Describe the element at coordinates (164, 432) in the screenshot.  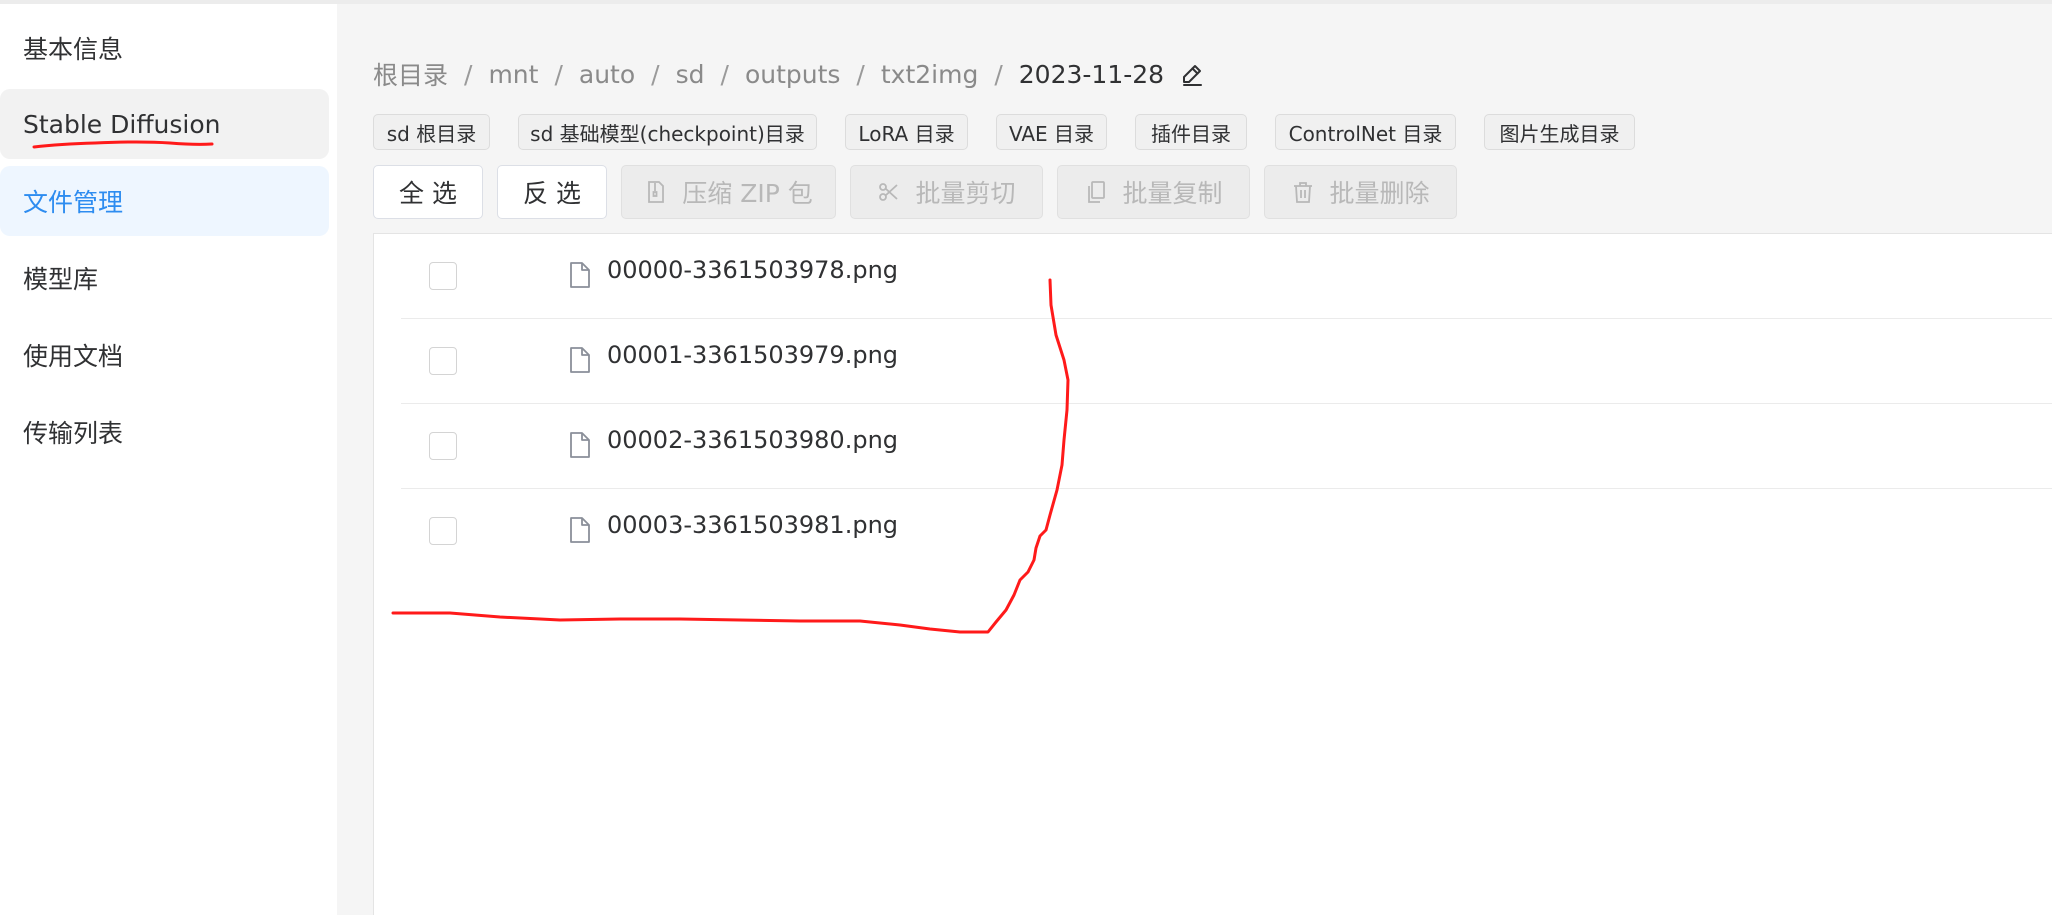
I see `sidebar-item-transfer-list: 传输列表` at that location.